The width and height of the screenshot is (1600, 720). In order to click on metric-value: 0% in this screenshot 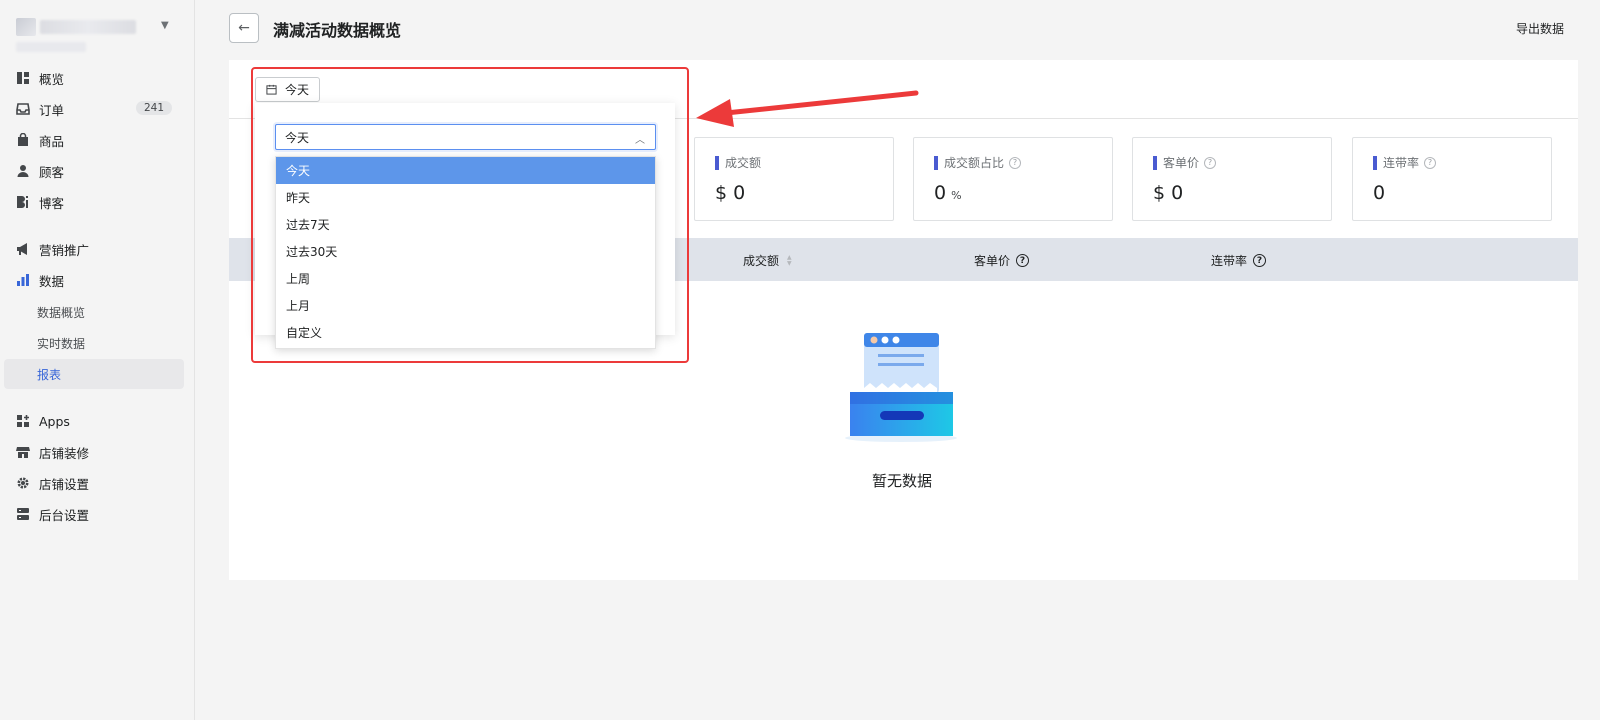, I will do `click(948, 193)`.